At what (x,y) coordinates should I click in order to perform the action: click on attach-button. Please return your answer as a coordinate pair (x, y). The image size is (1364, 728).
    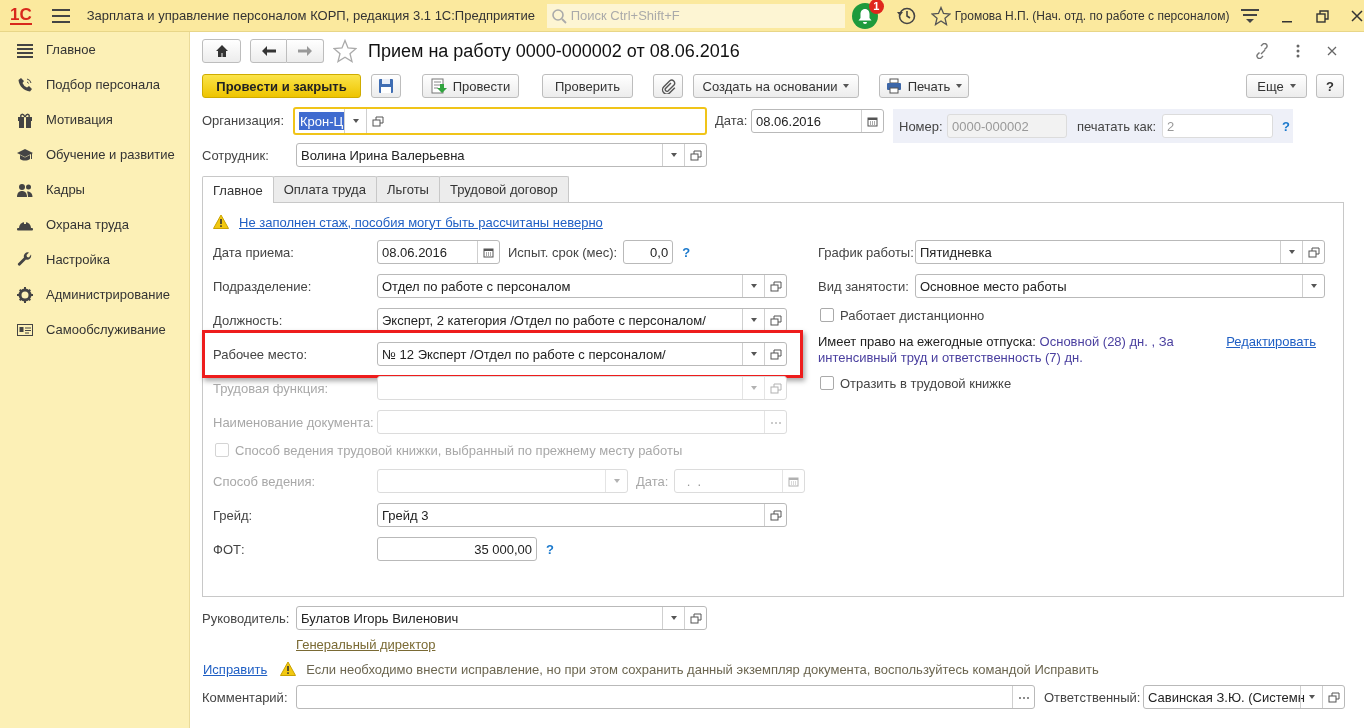
    Looking at the image, I should click on (668, 86).